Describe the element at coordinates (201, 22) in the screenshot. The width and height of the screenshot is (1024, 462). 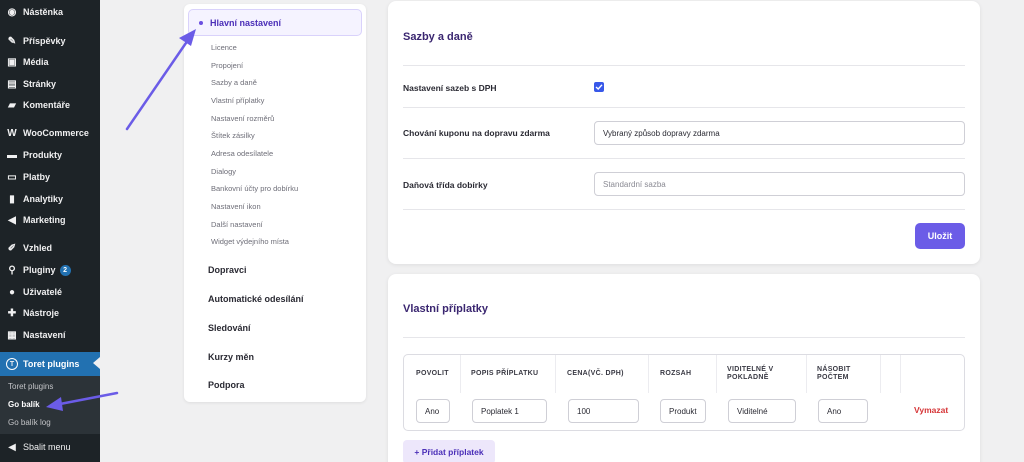
I see `active-dot` at that location.